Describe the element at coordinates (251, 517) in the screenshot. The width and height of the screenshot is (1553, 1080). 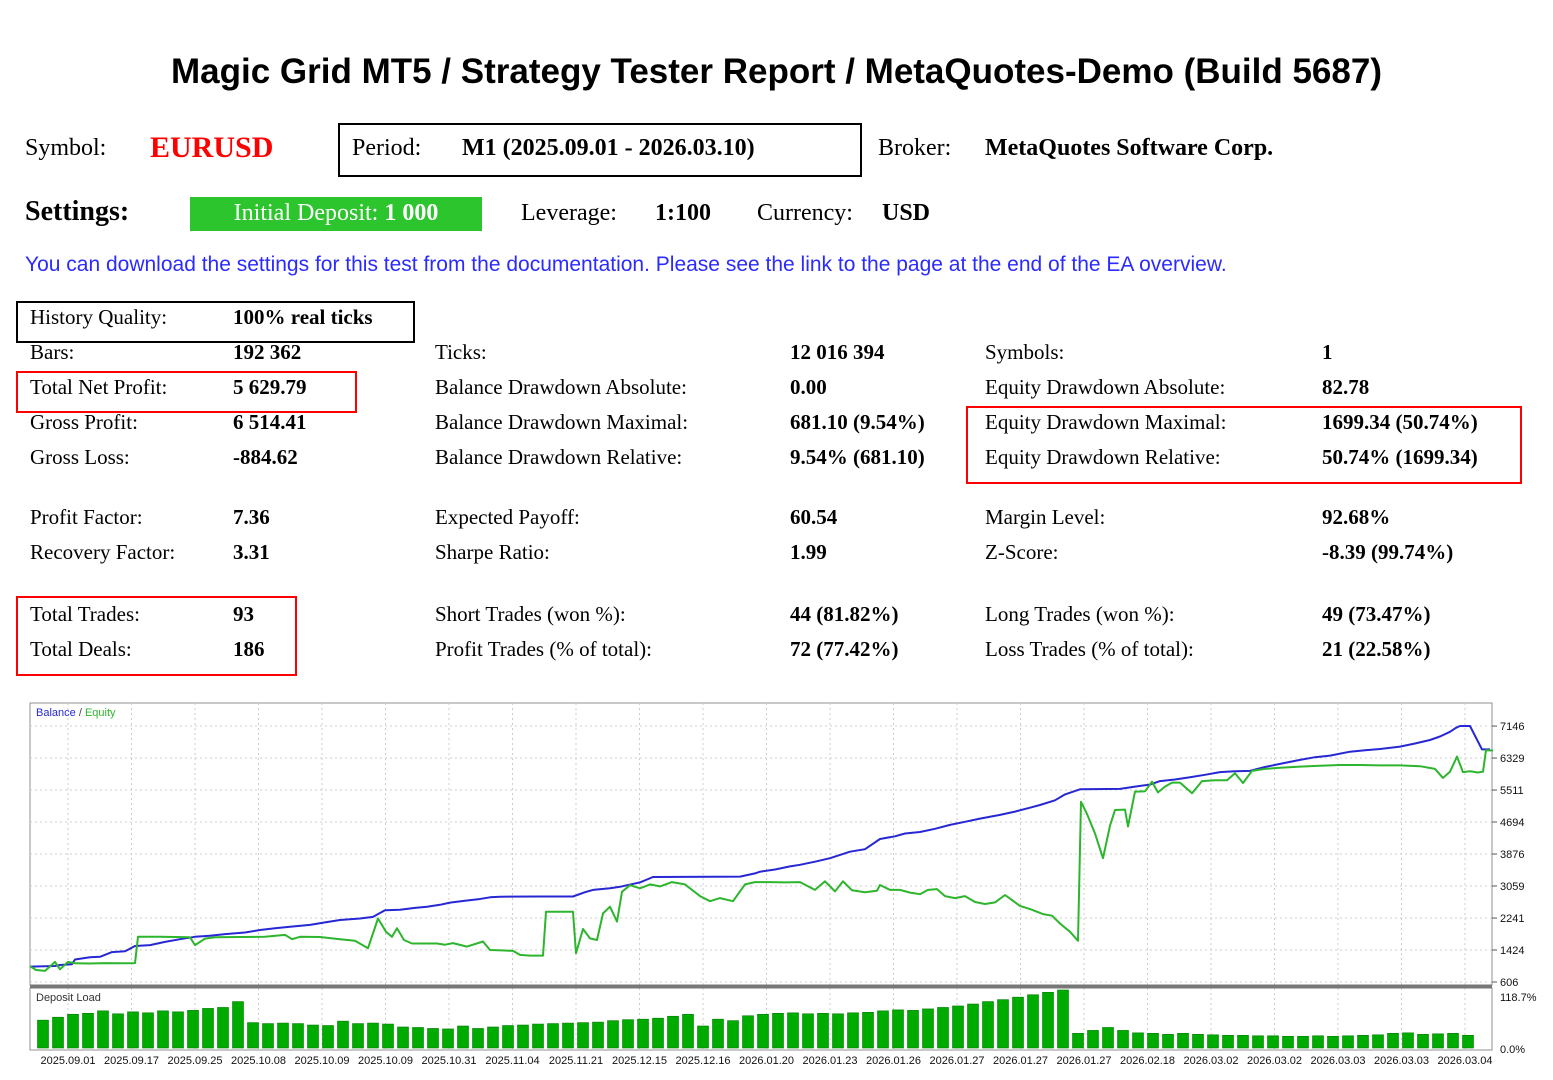
I see `stat-value: 7.36` at that location.